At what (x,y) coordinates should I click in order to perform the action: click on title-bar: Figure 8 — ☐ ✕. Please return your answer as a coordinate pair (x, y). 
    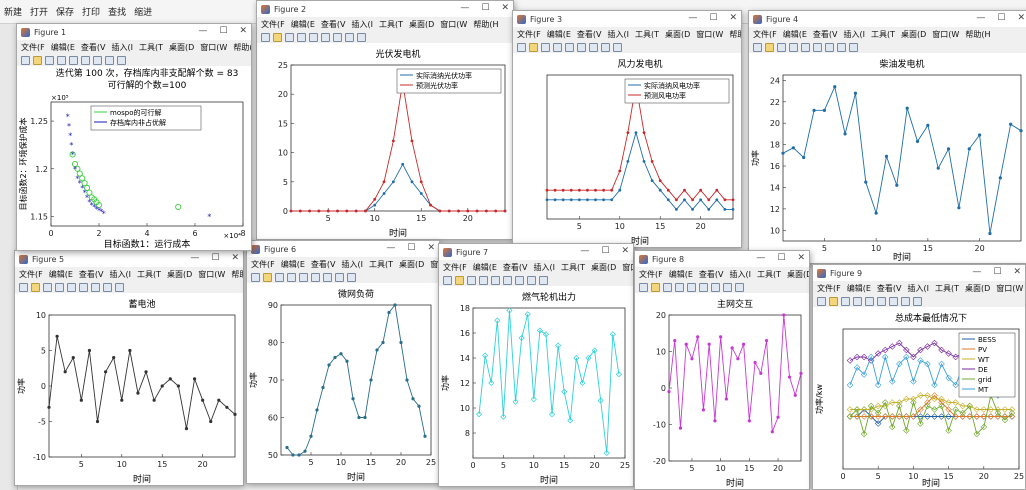
    Looking at the image, I should click on (722, 259).